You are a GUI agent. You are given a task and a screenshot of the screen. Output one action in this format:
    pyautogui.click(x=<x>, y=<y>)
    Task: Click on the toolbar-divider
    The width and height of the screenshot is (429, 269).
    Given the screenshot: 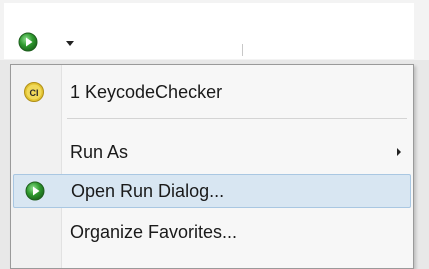 What is the action you would take?
    pyautogui.click(x=242, y=50)
    